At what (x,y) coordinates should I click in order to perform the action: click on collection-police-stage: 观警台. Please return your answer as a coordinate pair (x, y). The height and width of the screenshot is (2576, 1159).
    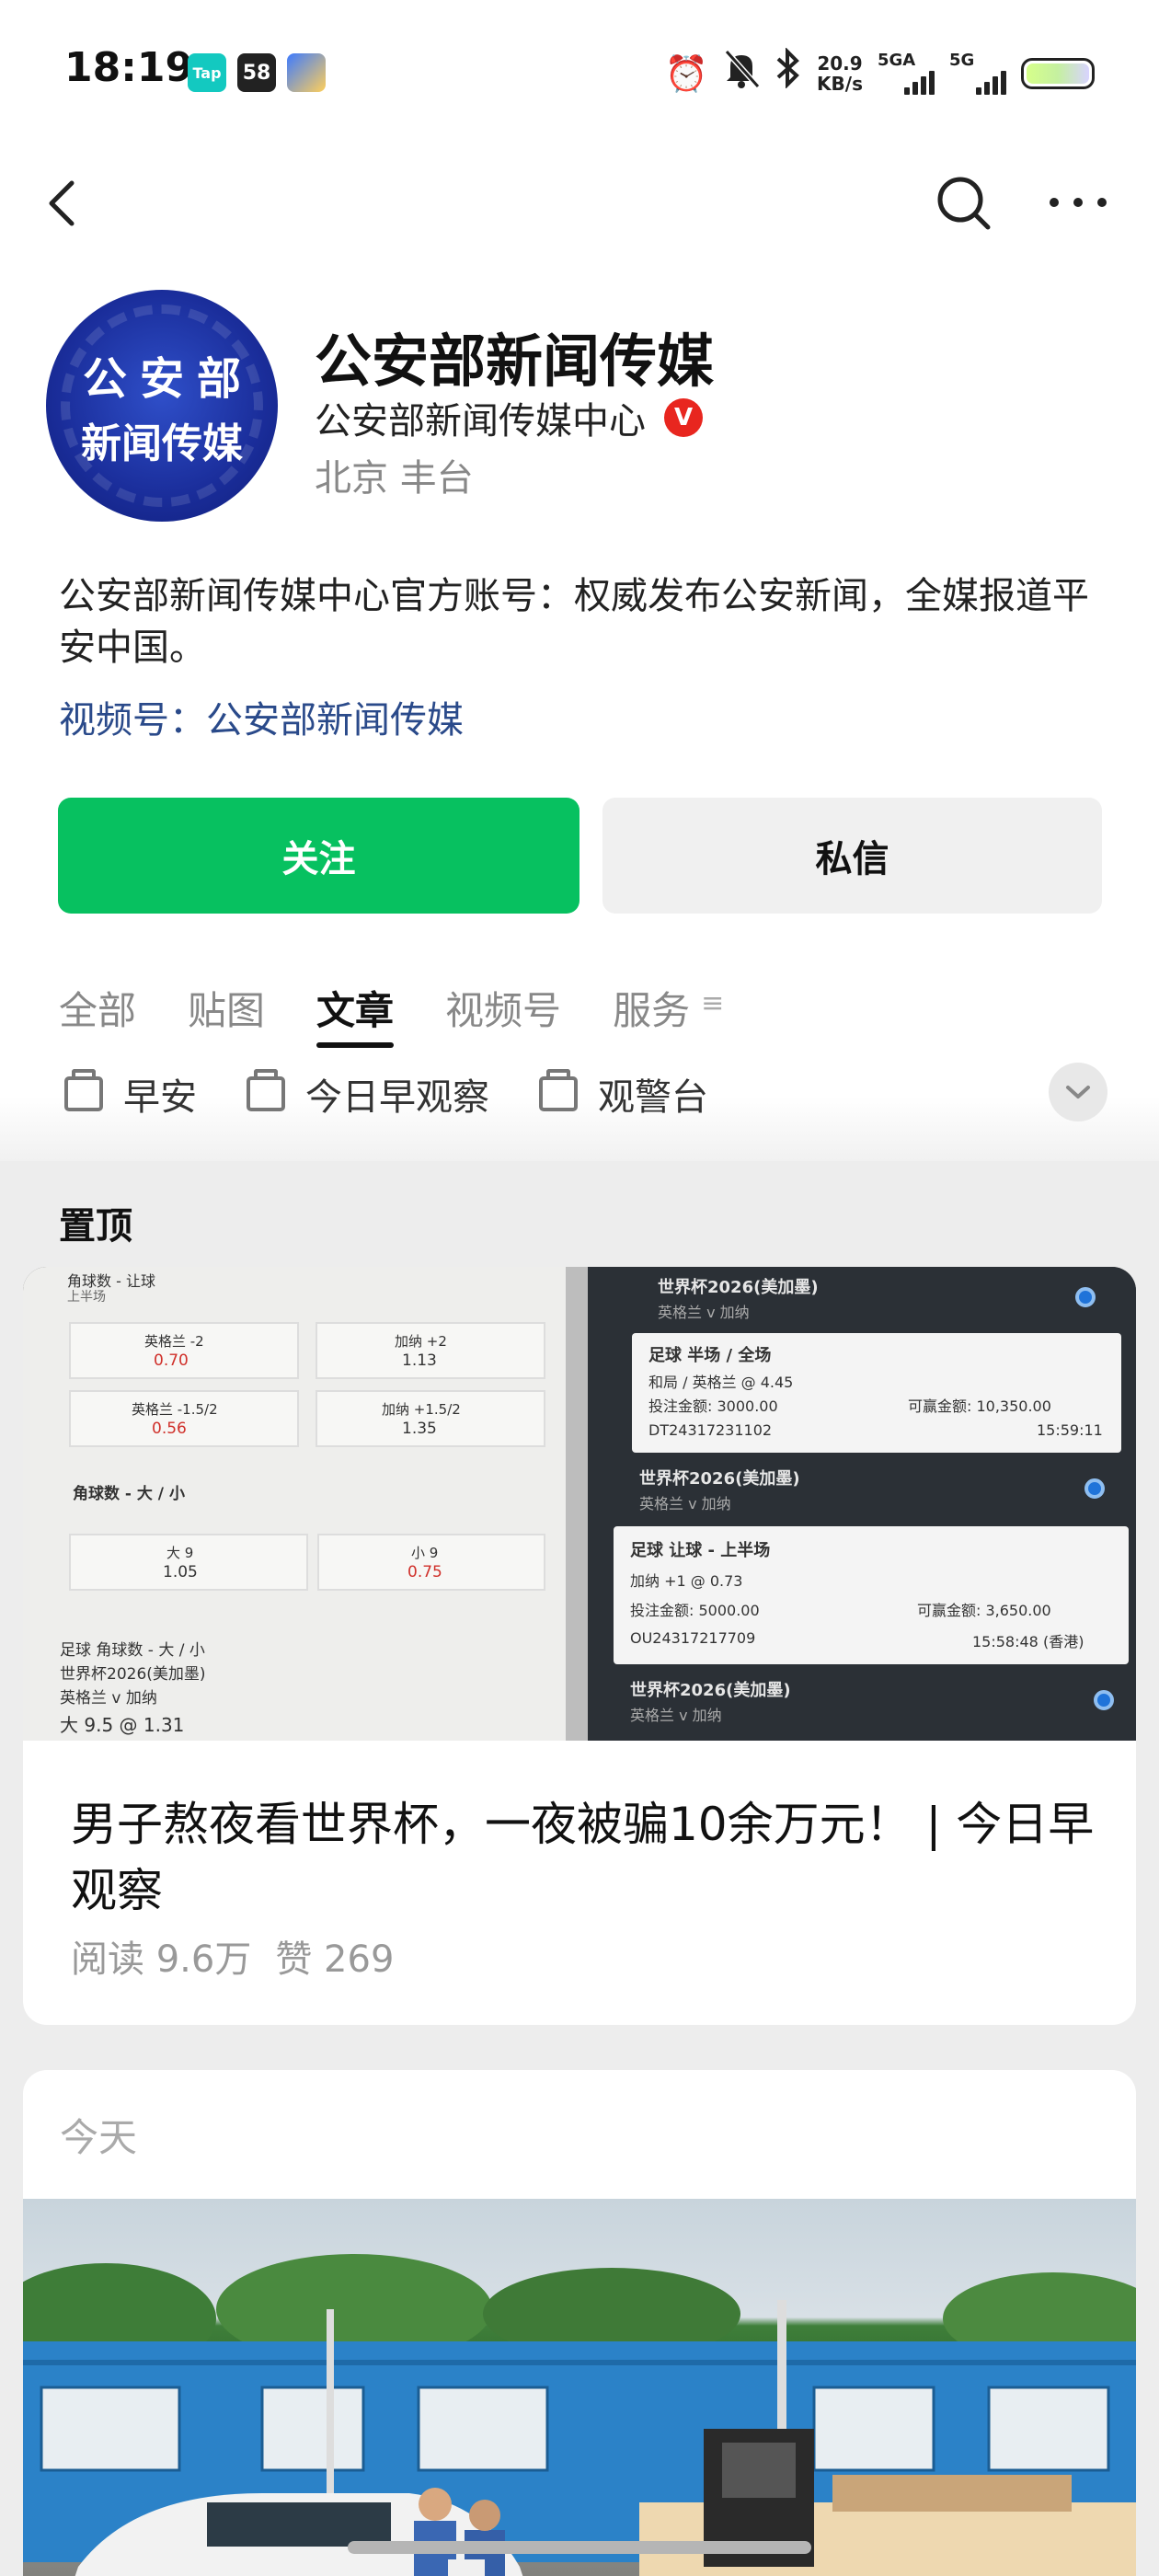
    Looking at the image, I should click on (623, 1094).